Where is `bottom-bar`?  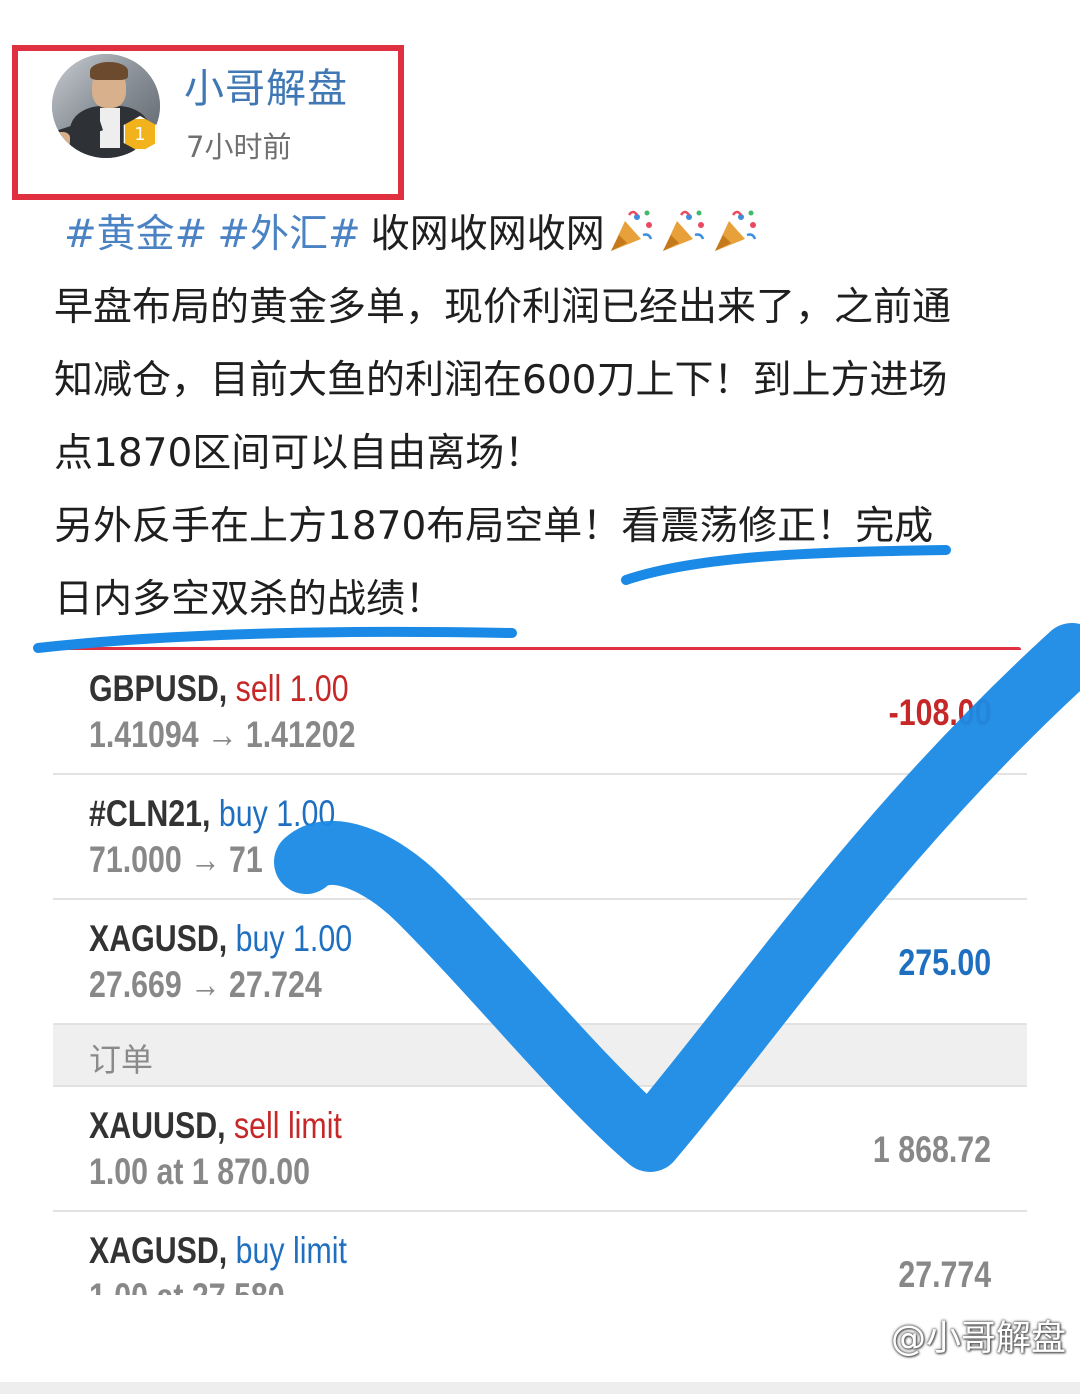
bottom-bar is located at coordinates (540, 1388).